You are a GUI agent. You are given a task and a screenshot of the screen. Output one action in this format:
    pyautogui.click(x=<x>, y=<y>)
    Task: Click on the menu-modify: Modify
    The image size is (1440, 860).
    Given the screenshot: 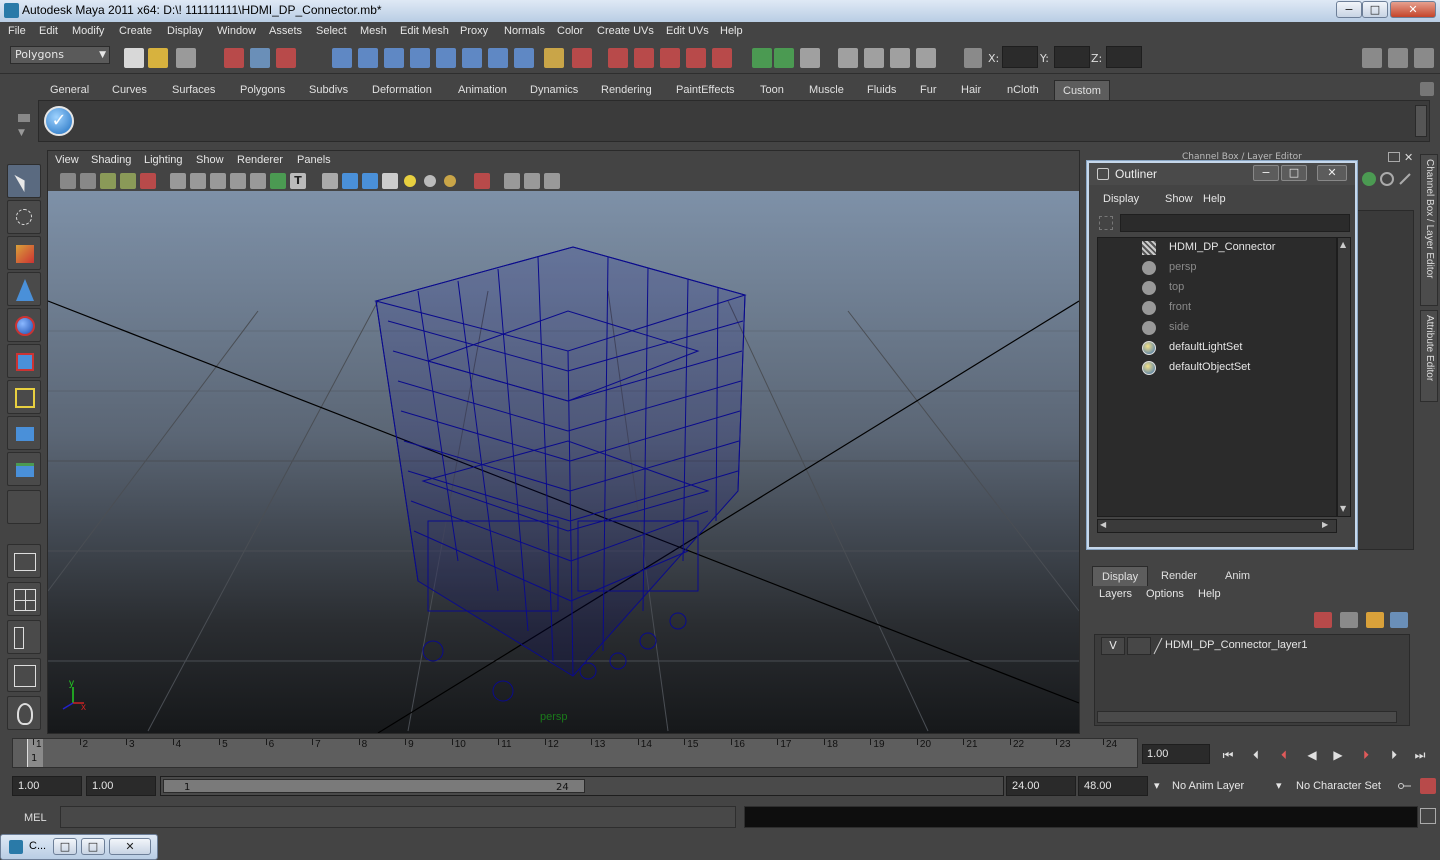 What is the action you would take?
    pyautogui.click(x=88, y=31)
    